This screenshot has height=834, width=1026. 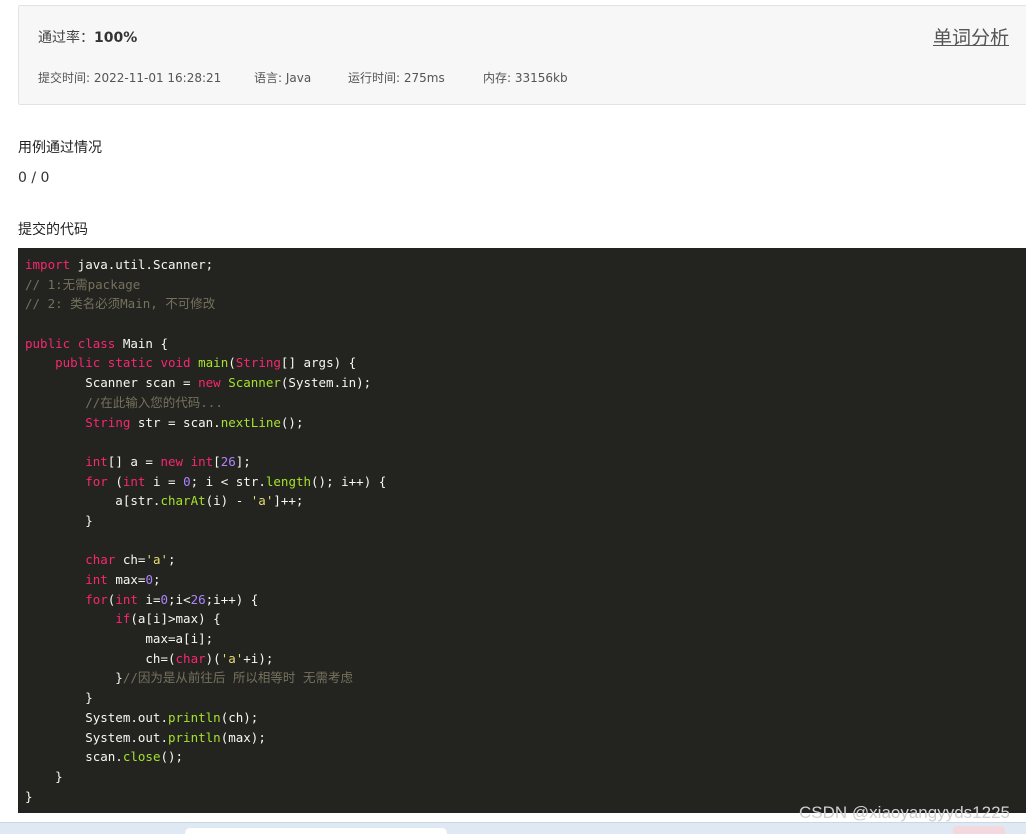 I want to click on code-token: Scanner scan =, so click(x=112, y=383).